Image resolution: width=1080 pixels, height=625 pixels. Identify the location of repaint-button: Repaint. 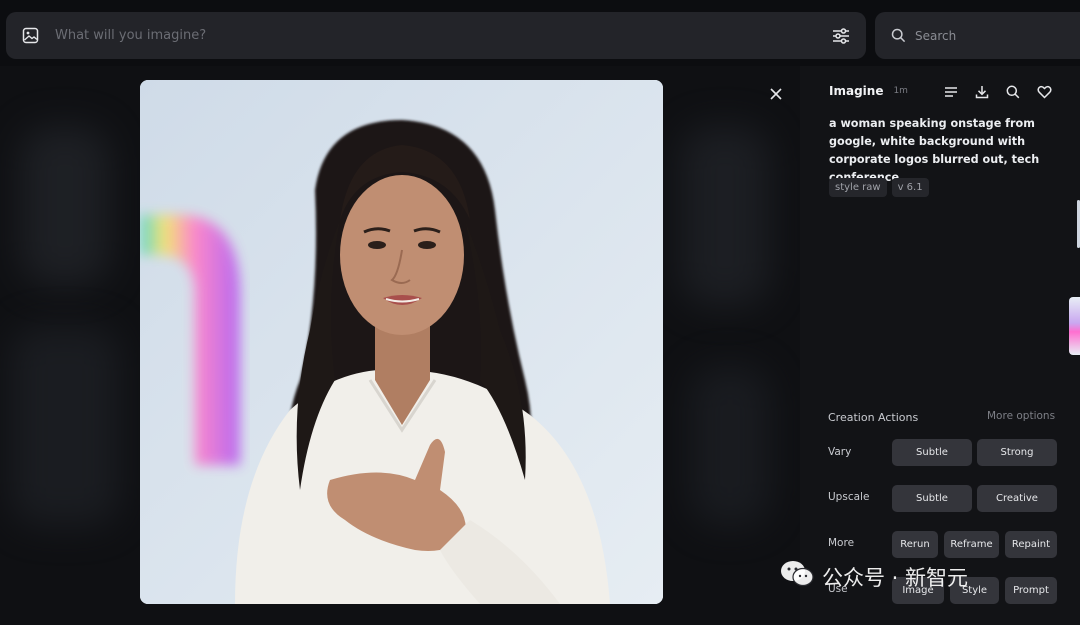
(1031, 544).